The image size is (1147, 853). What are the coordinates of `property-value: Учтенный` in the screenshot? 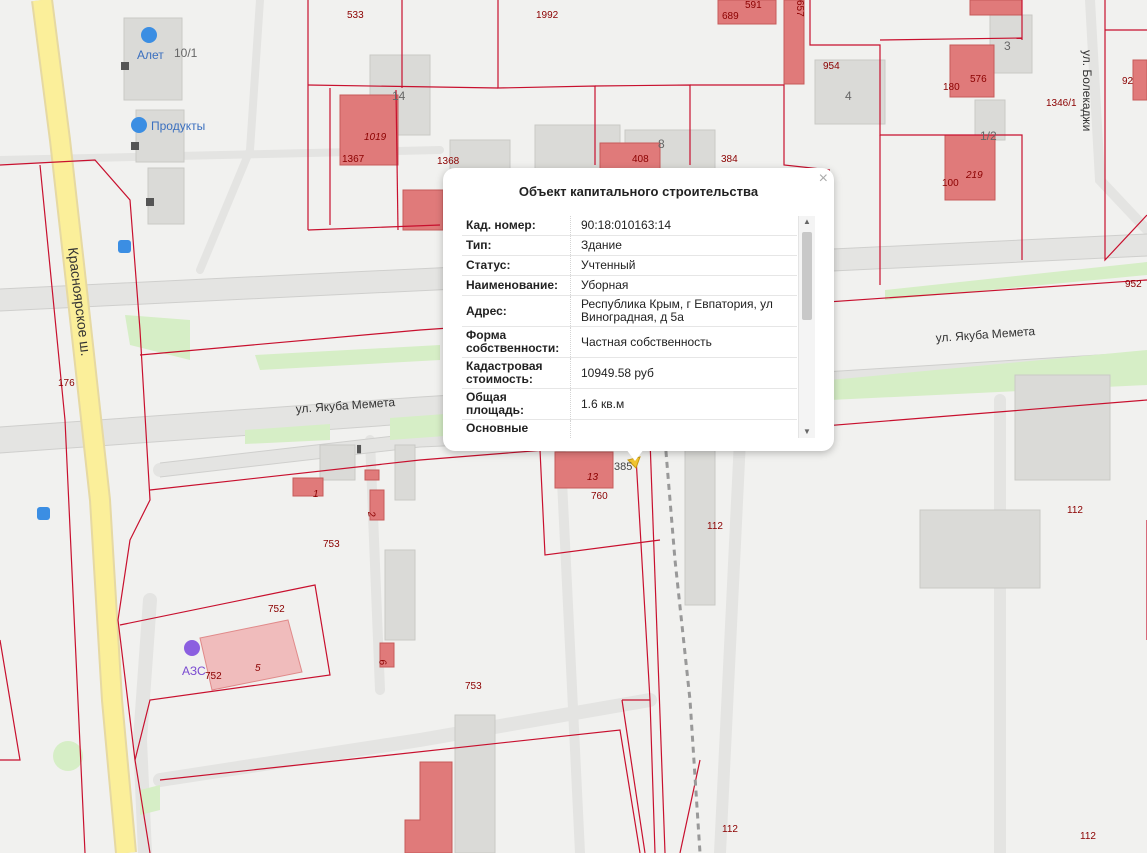 It's located at (683, 265).